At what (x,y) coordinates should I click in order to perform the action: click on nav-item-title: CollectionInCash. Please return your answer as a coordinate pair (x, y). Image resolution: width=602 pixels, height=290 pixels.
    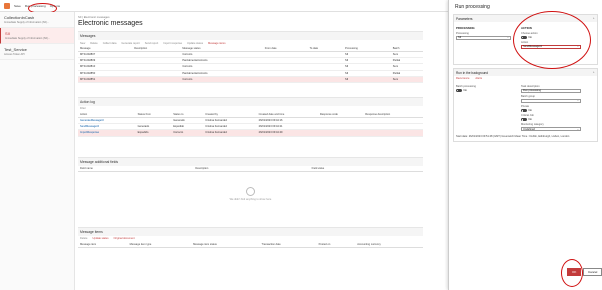
    Looking at the image, I should click on (19, 17).